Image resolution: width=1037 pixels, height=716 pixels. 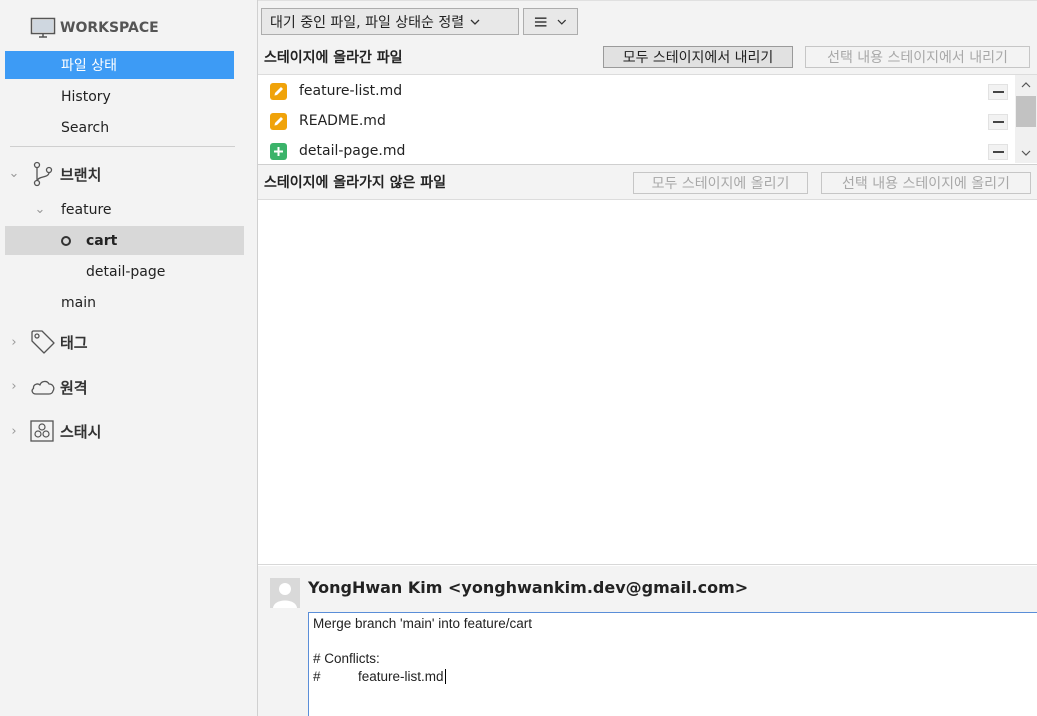 I want to click on avatar, so click(x=285, y=593).